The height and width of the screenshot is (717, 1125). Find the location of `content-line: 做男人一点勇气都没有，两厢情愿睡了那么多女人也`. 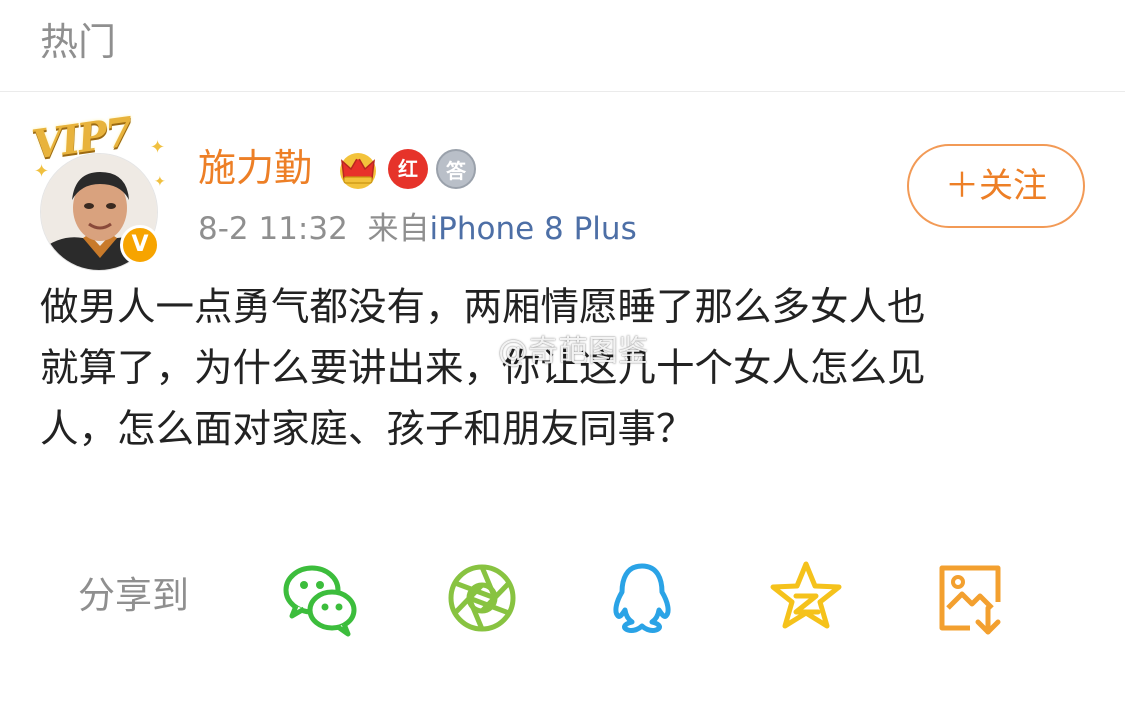

content-line: 做男人一点勇气都没有，两厢情愿睡了那么多女人也 is located at coordinates (483, 307).